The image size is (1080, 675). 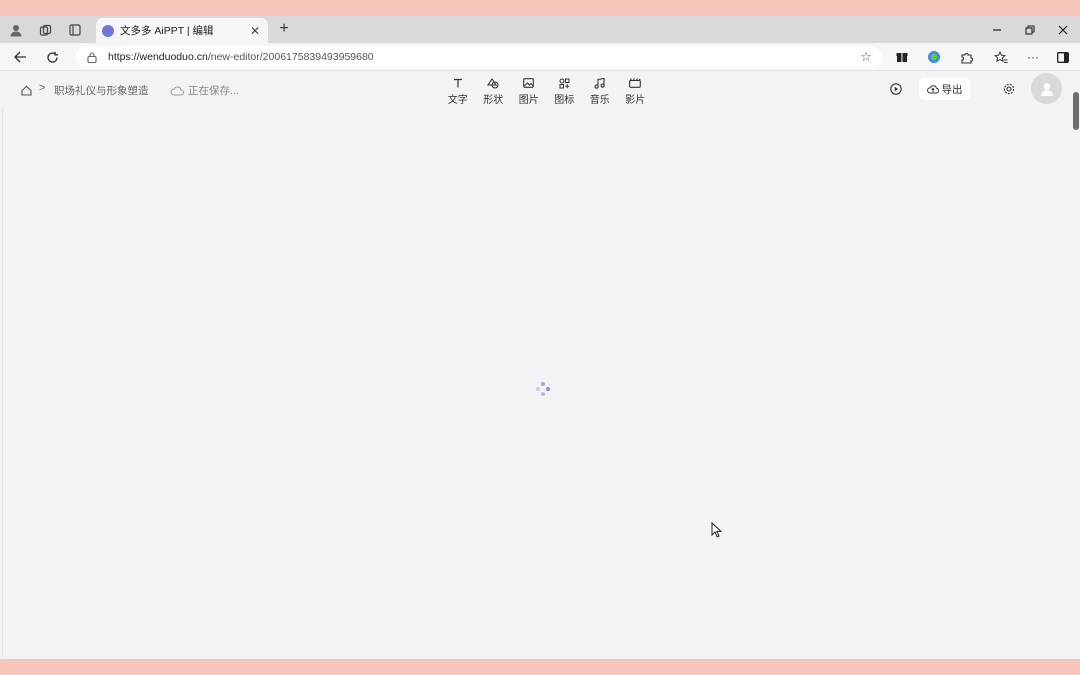 I want to click on export-label: 导出, so click(x=952, y=89).